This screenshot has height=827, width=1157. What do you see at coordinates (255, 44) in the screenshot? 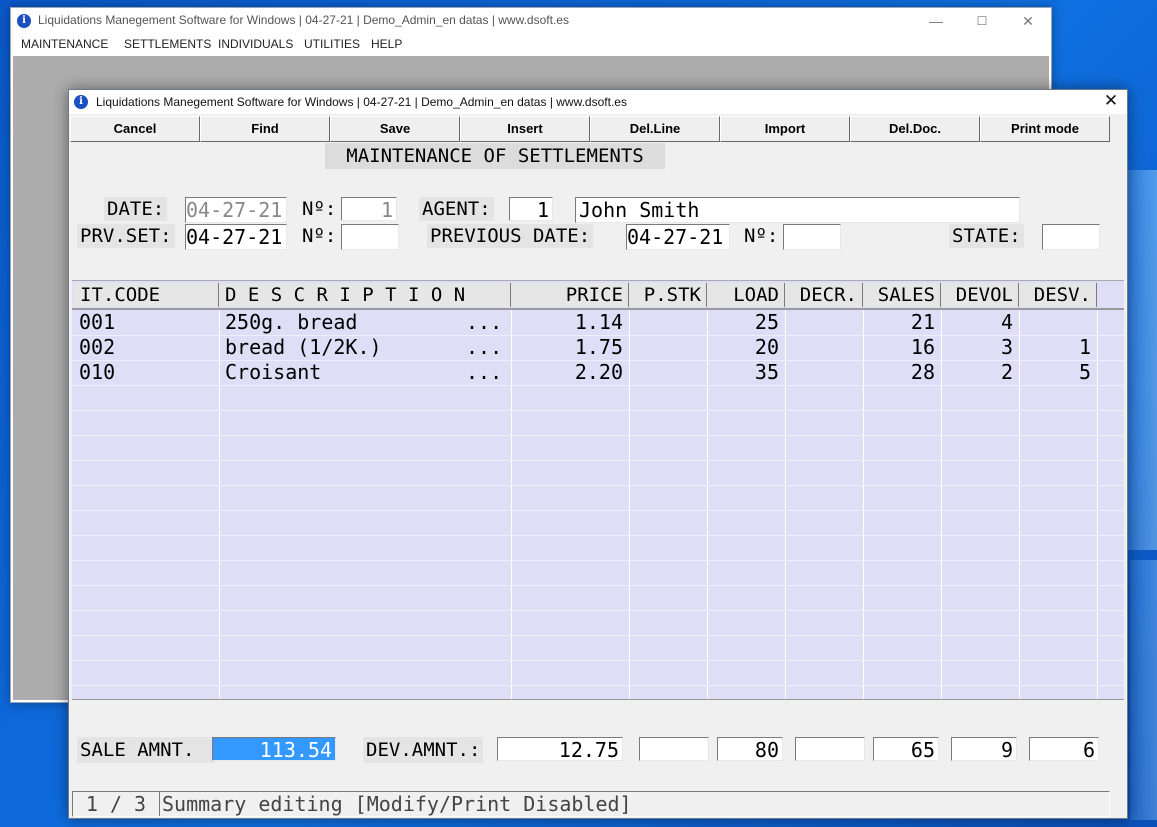
I see `menu-individuals: INDIVIDUALS` at bounding box center [255, 44].